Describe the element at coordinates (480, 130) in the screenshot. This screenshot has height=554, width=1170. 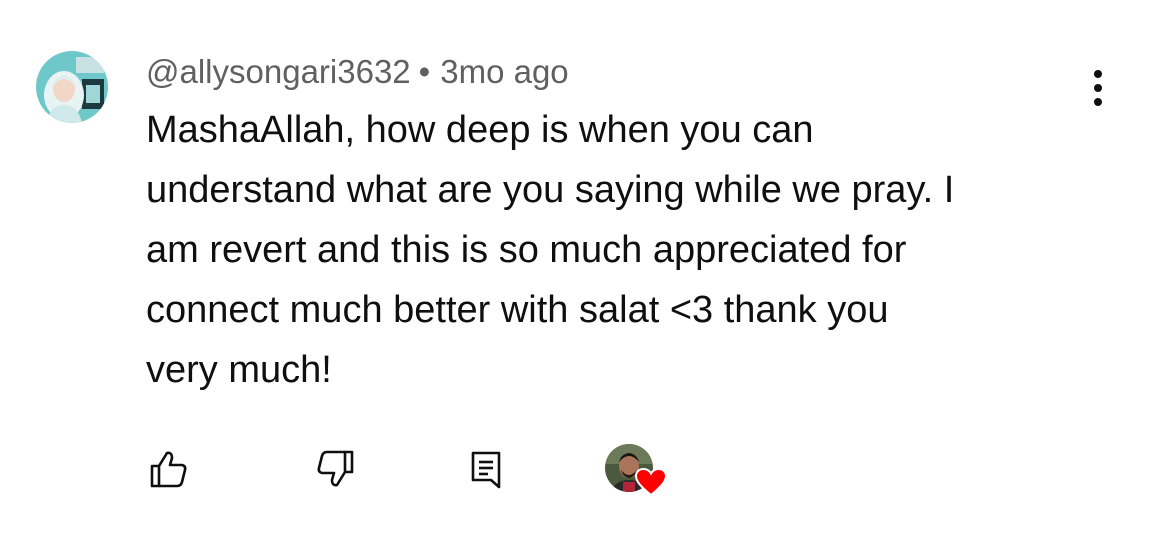
I see `comment-line-1: MashaAllah, how deep is when you can` at that location.